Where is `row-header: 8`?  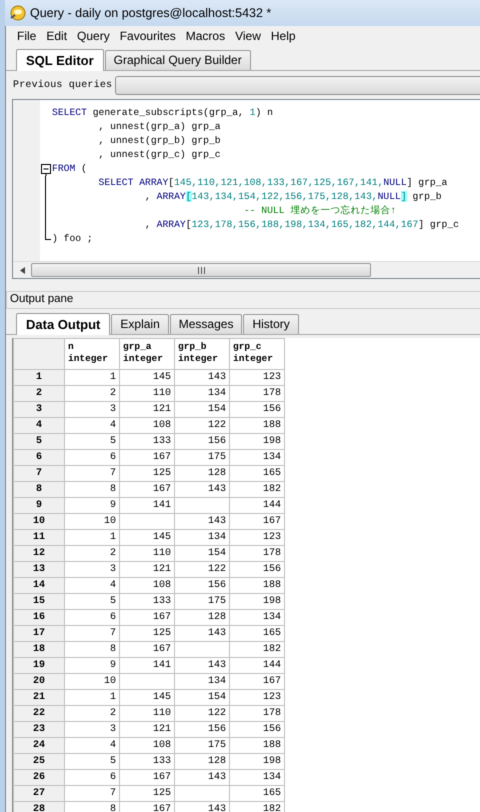 row-header: 8 is located at coordinates (39, 490).